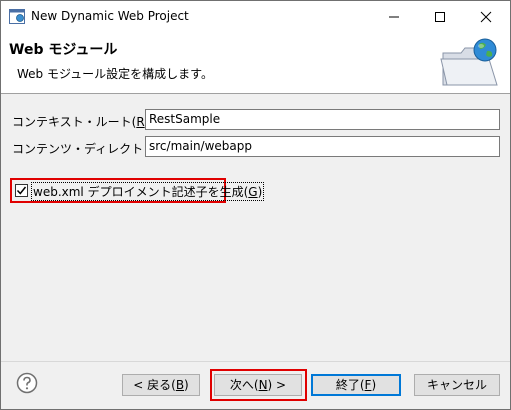  I want to click on minimize-button, so click(394, 16).